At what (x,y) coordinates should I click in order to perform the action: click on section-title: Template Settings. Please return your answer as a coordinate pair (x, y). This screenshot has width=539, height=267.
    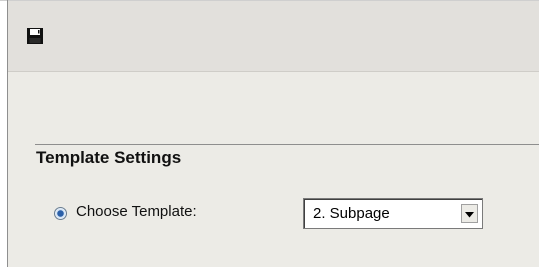
    Looking at the image, I should click on (109, 157).